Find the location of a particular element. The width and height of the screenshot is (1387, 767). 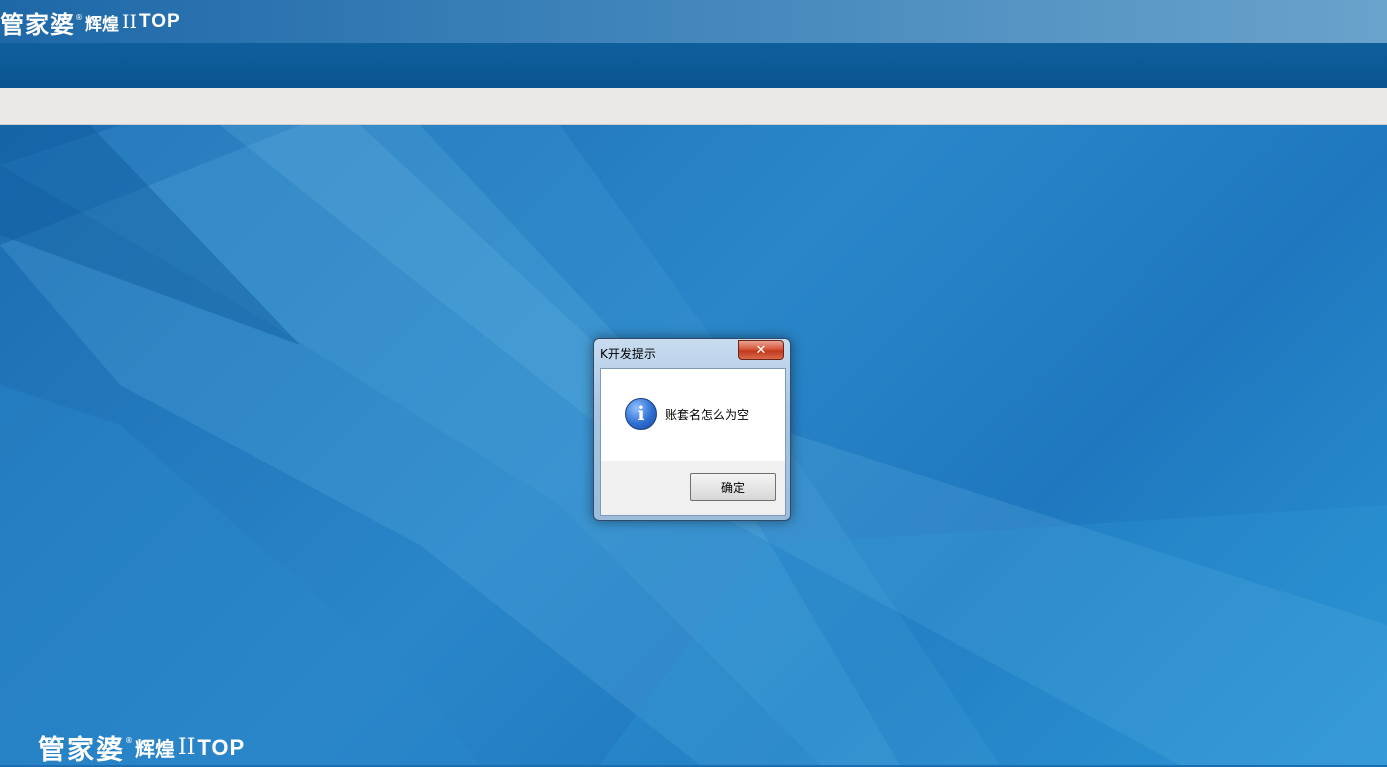

dialog-message: 账套名怎么为空 is located at coordinates (707, 415).